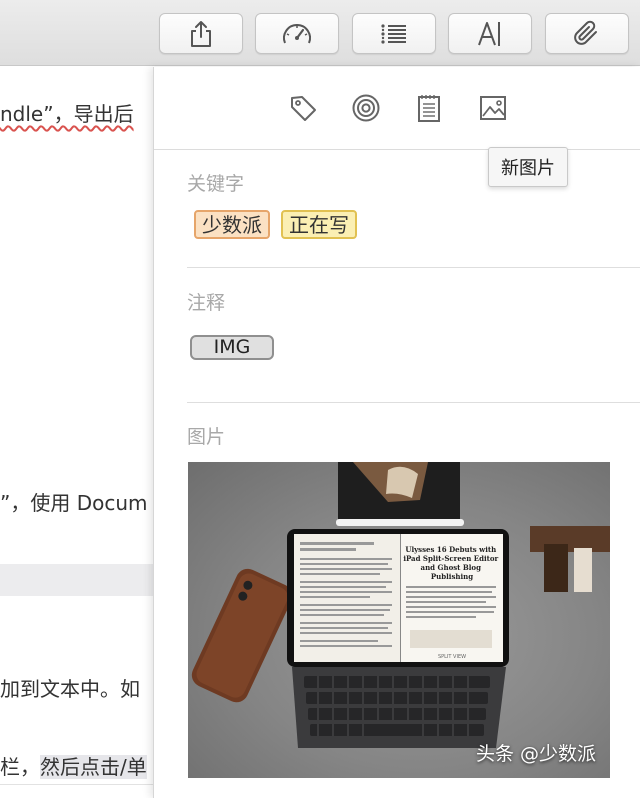  Describe the element at coordinates (452, 657) in the screenshot. I see `tablet-footer: SPLIT VIEW` at that location.